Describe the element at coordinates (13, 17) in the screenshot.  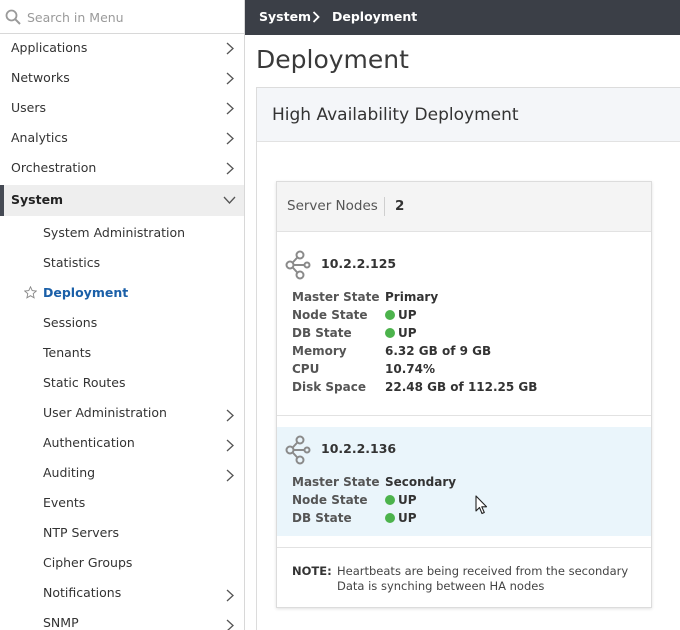
I see `search-icon` at that location.